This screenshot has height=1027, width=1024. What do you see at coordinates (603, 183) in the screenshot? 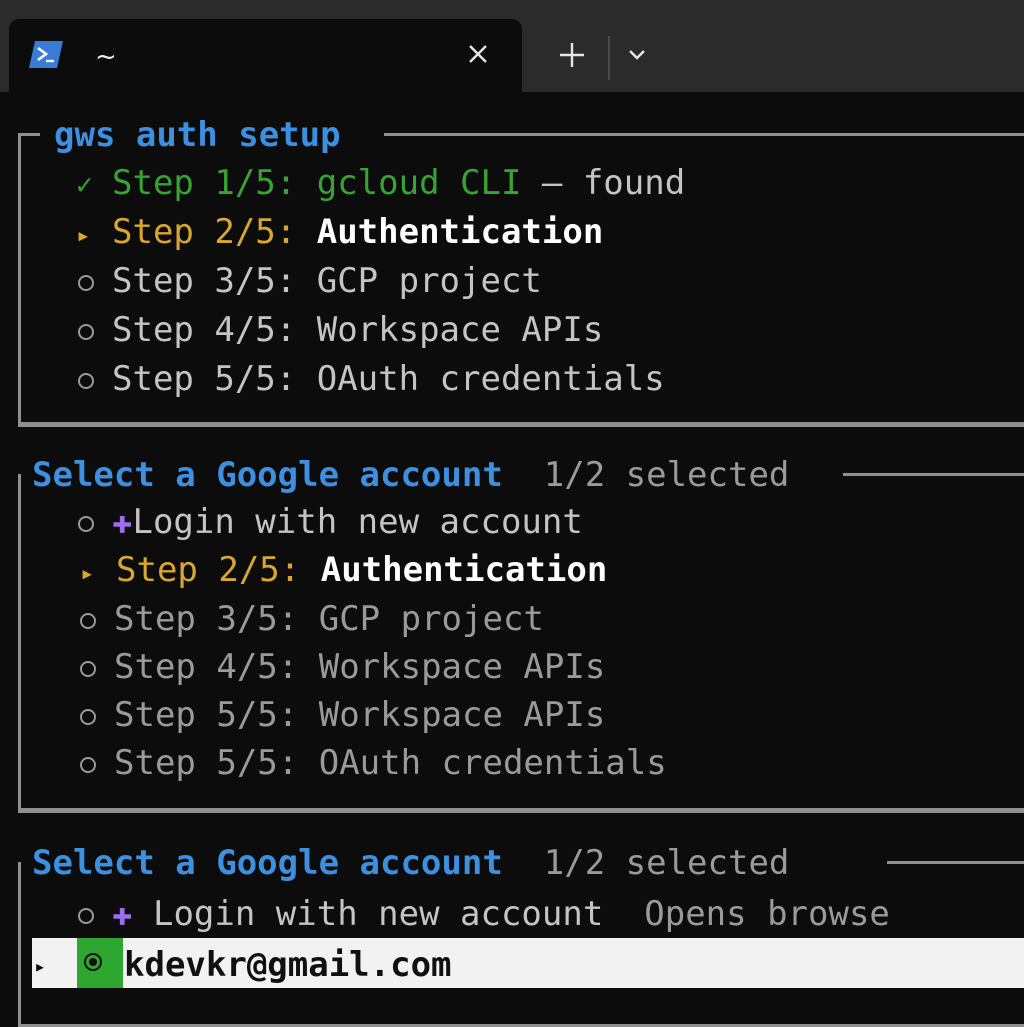
I see `step-suffix: — found` at bounding box center [603, 183].